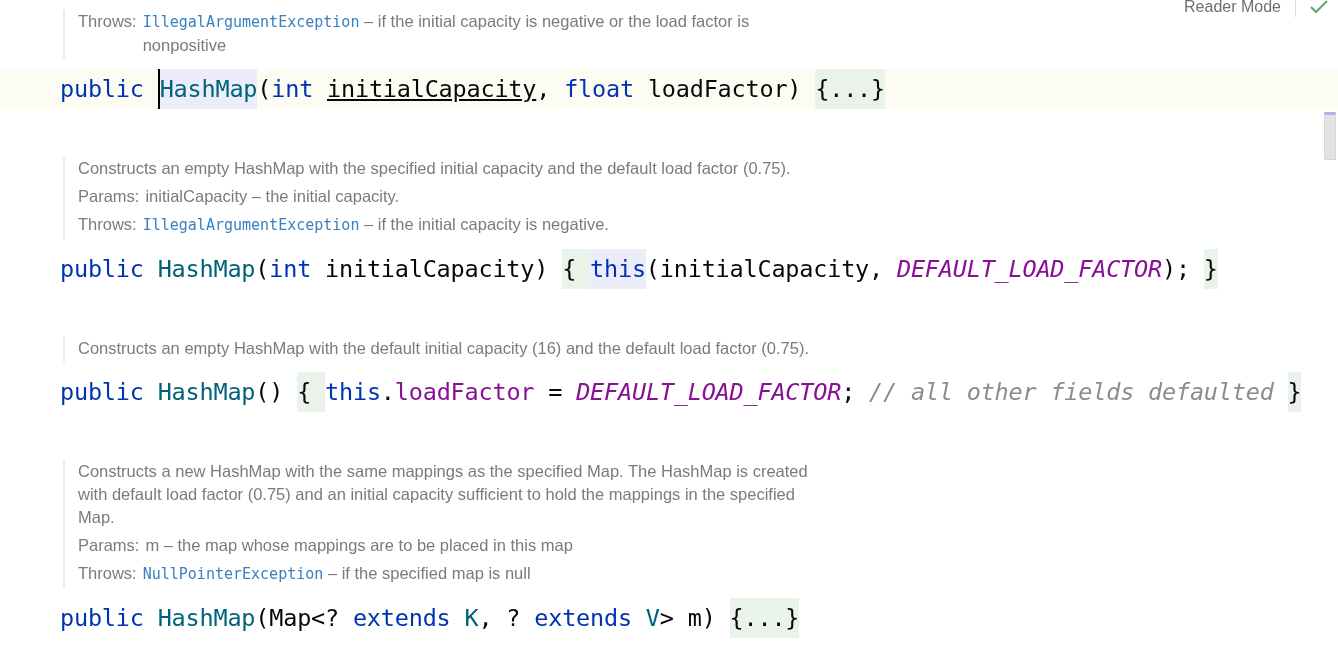 The height and width of the screenshot is (649, 1338). What do you see at coordinates (337, 574) in the screenshot?
I see `doc-text: NullPointerException – if the specified map is null` at bounding box center [337, 574].